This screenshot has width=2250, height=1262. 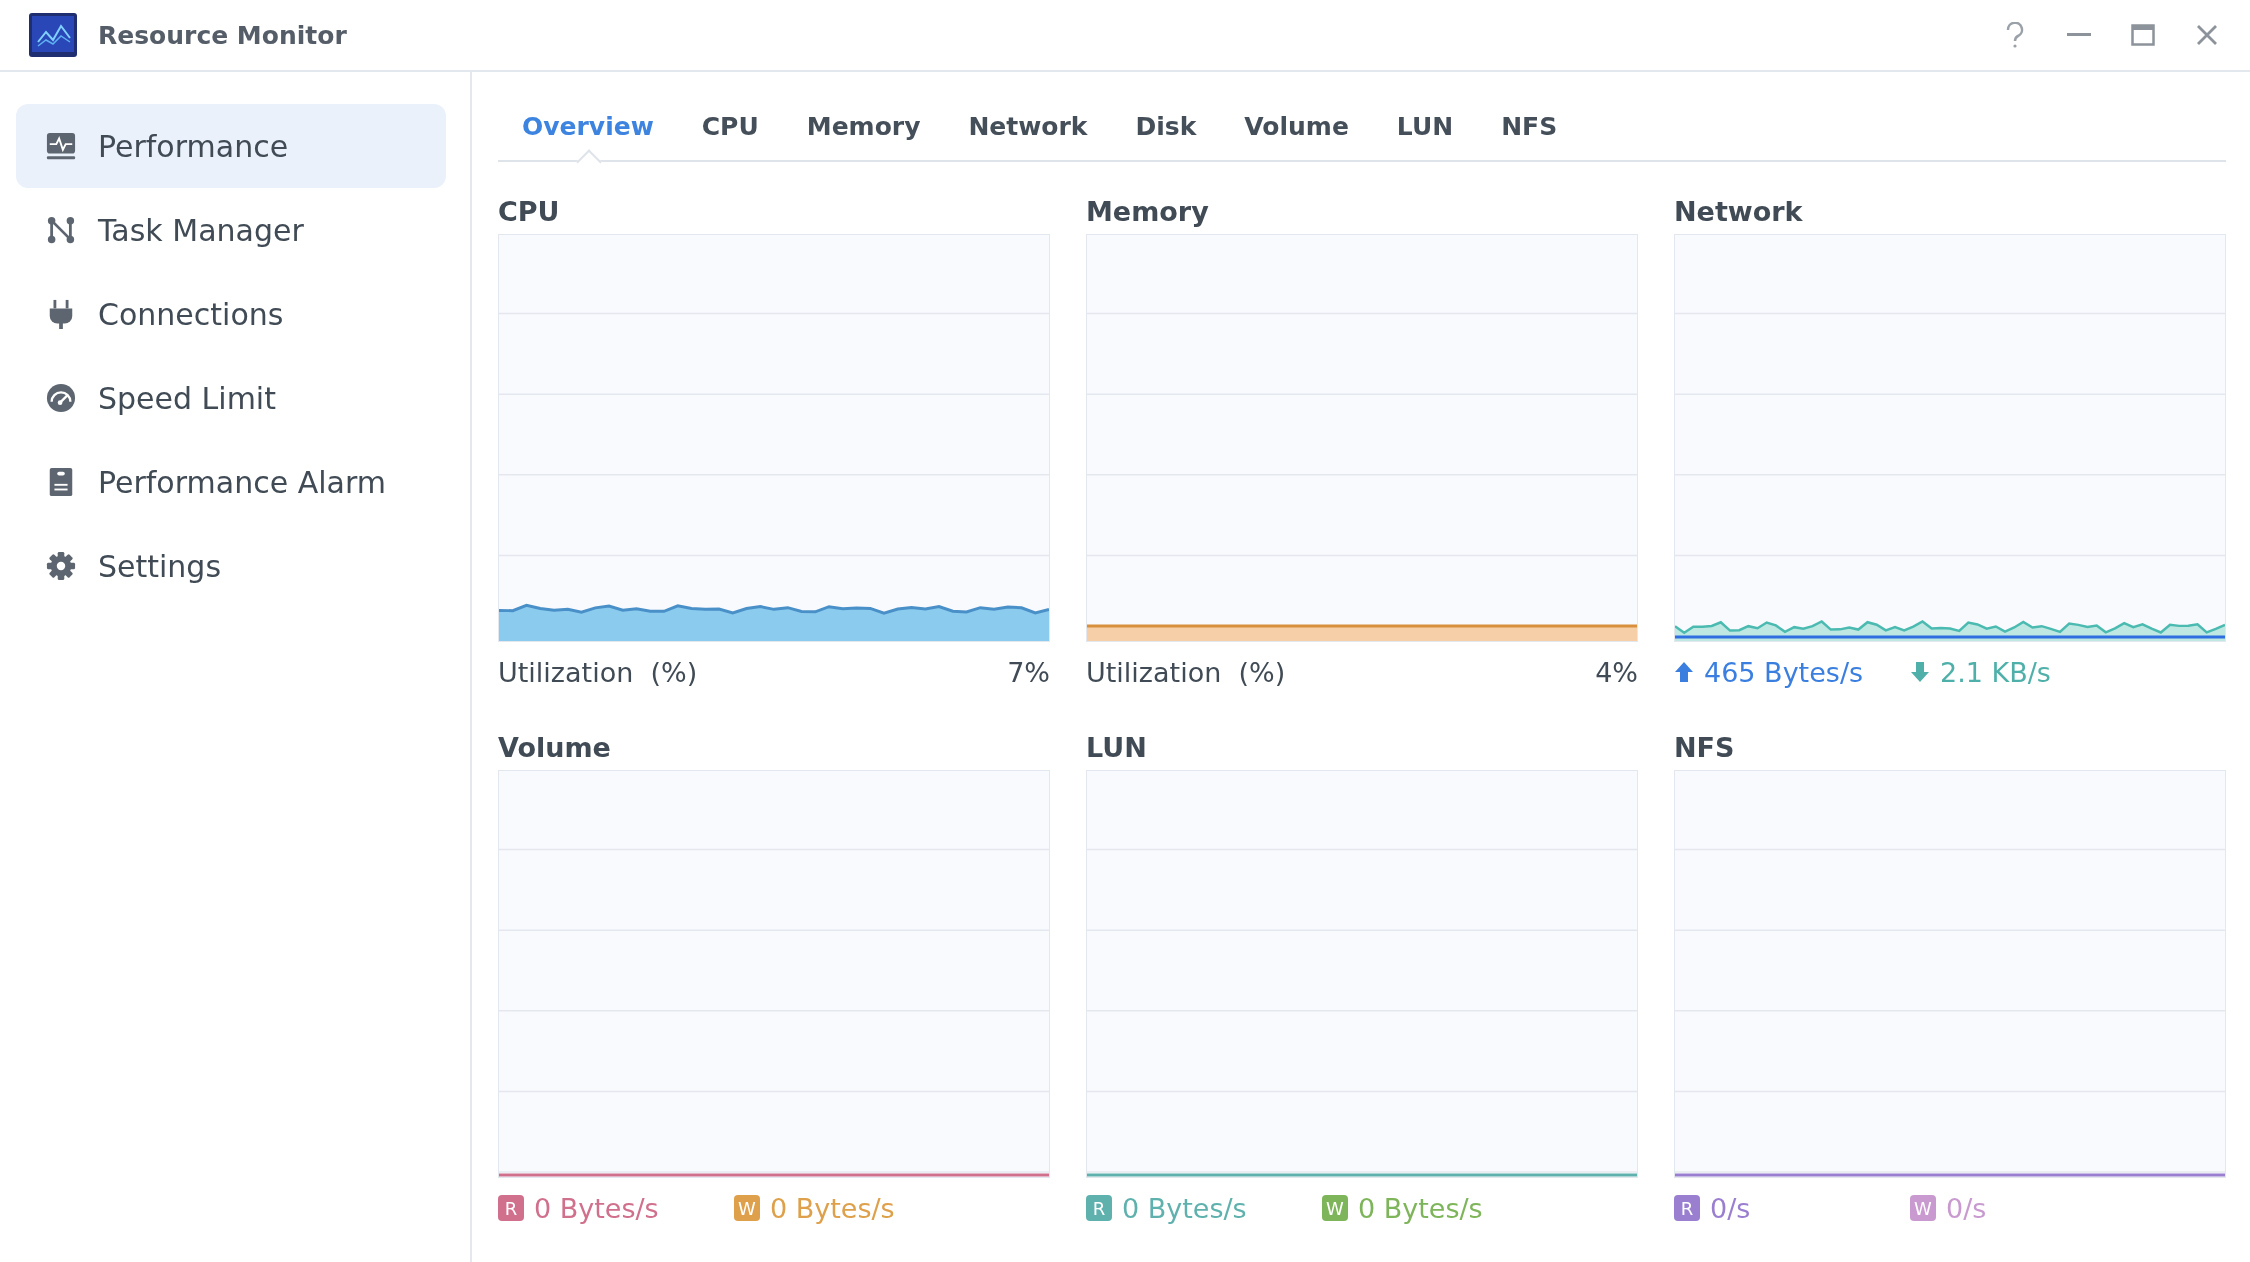 What do you see at coordinates (529, 212) in the screenshot?
I see `panel-title: CPU` at bounding box center [529, 212].